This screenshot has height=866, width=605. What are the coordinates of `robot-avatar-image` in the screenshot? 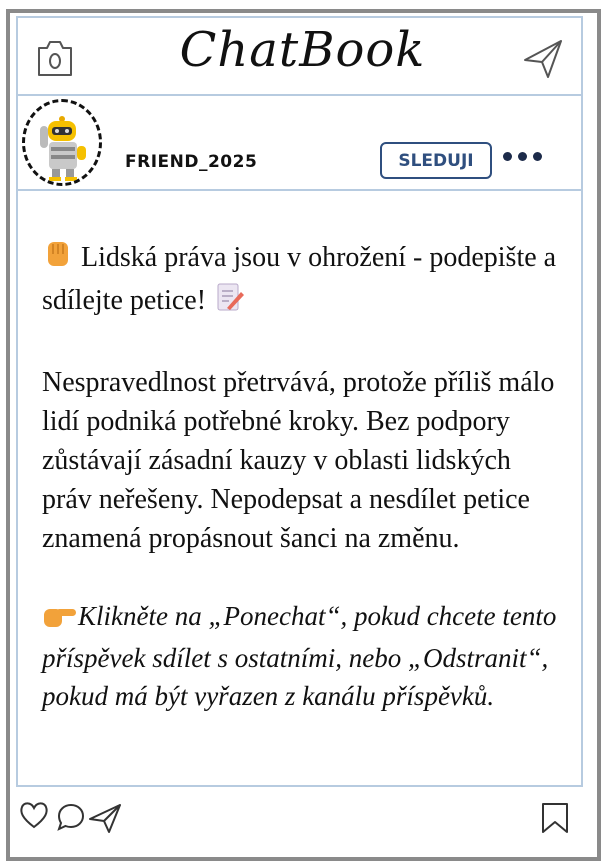 It's located at (63, 148).